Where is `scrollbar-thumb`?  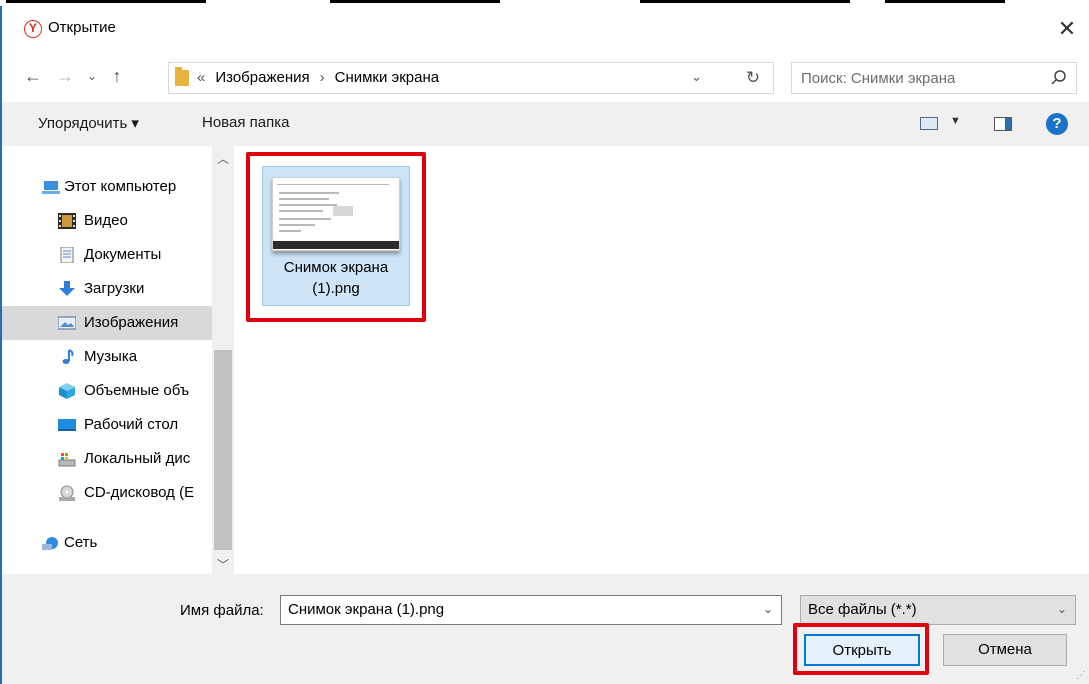
scrollbar-thumb is located at coordinates (223, 450).